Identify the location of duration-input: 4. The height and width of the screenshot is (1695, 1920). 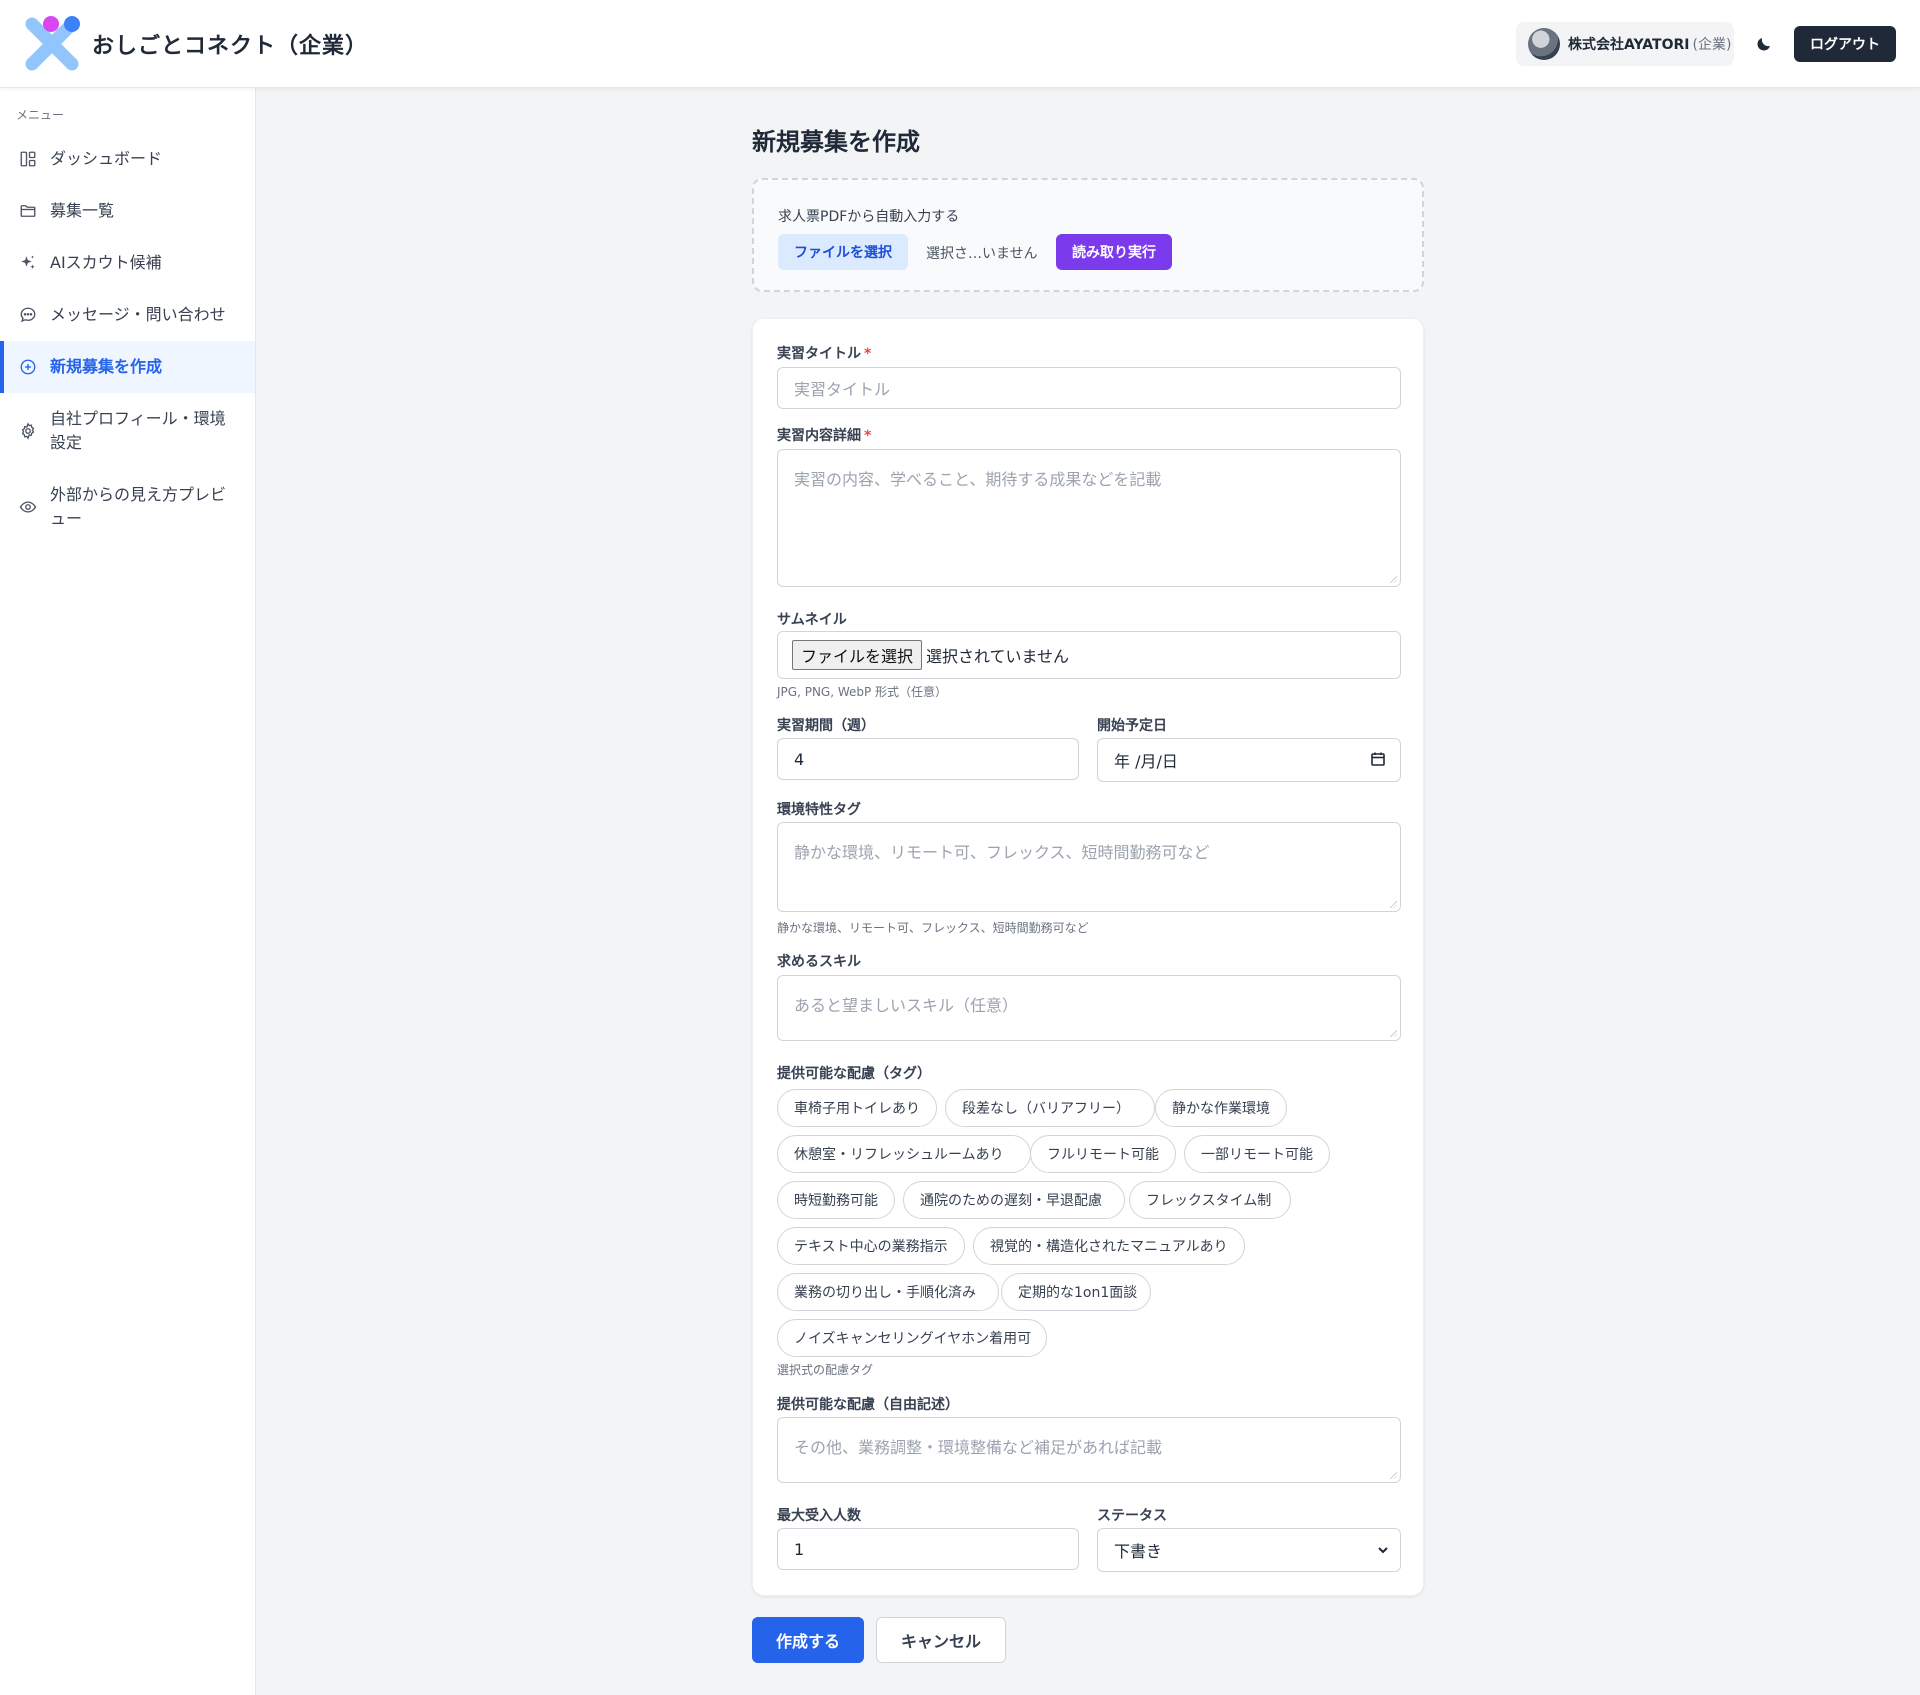
(928, 759).